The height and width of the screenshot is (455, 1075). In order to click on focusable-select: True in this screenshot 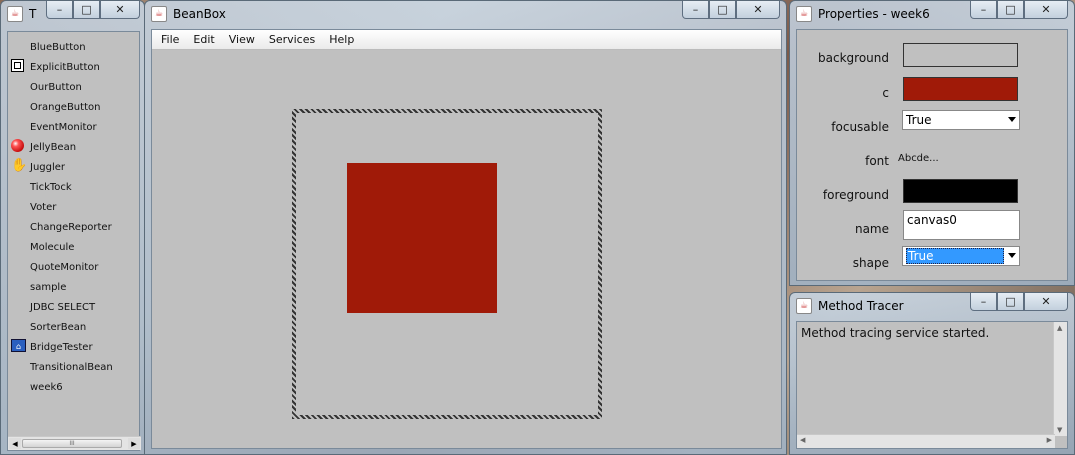, I will do `click(961, 120)`.